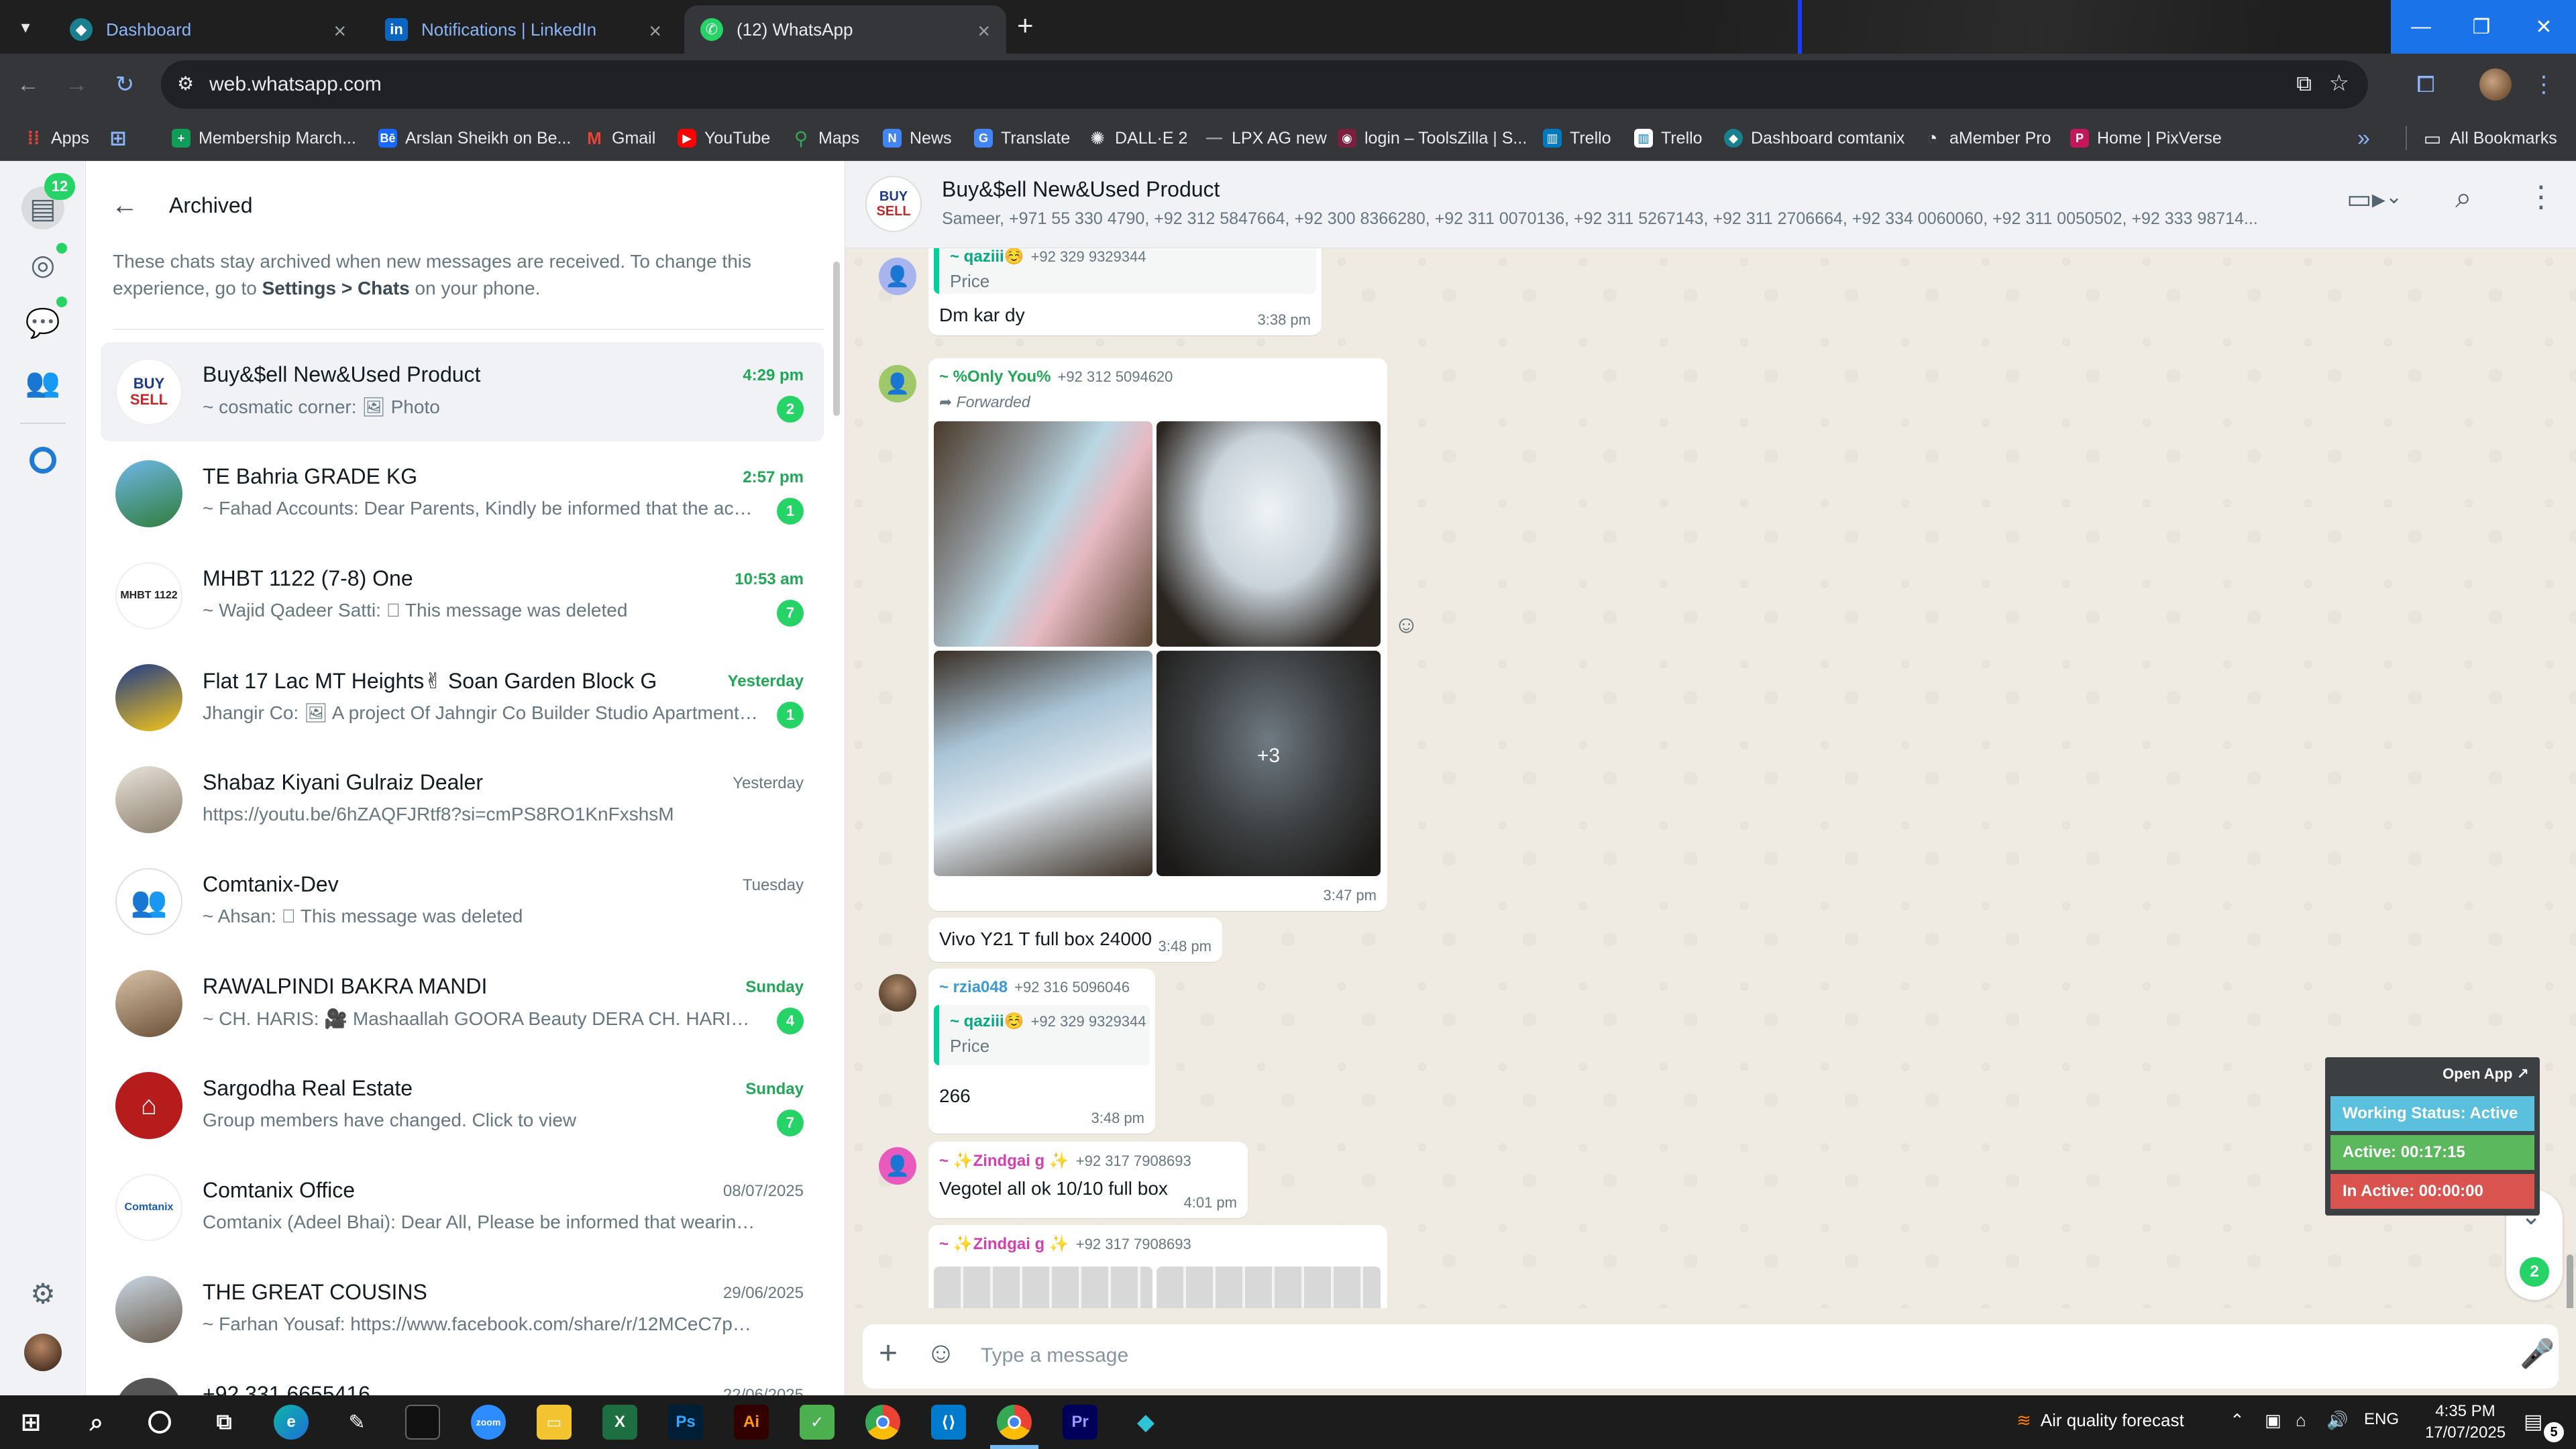  I want to click on communities-icon: 👥, so click(42, 382).